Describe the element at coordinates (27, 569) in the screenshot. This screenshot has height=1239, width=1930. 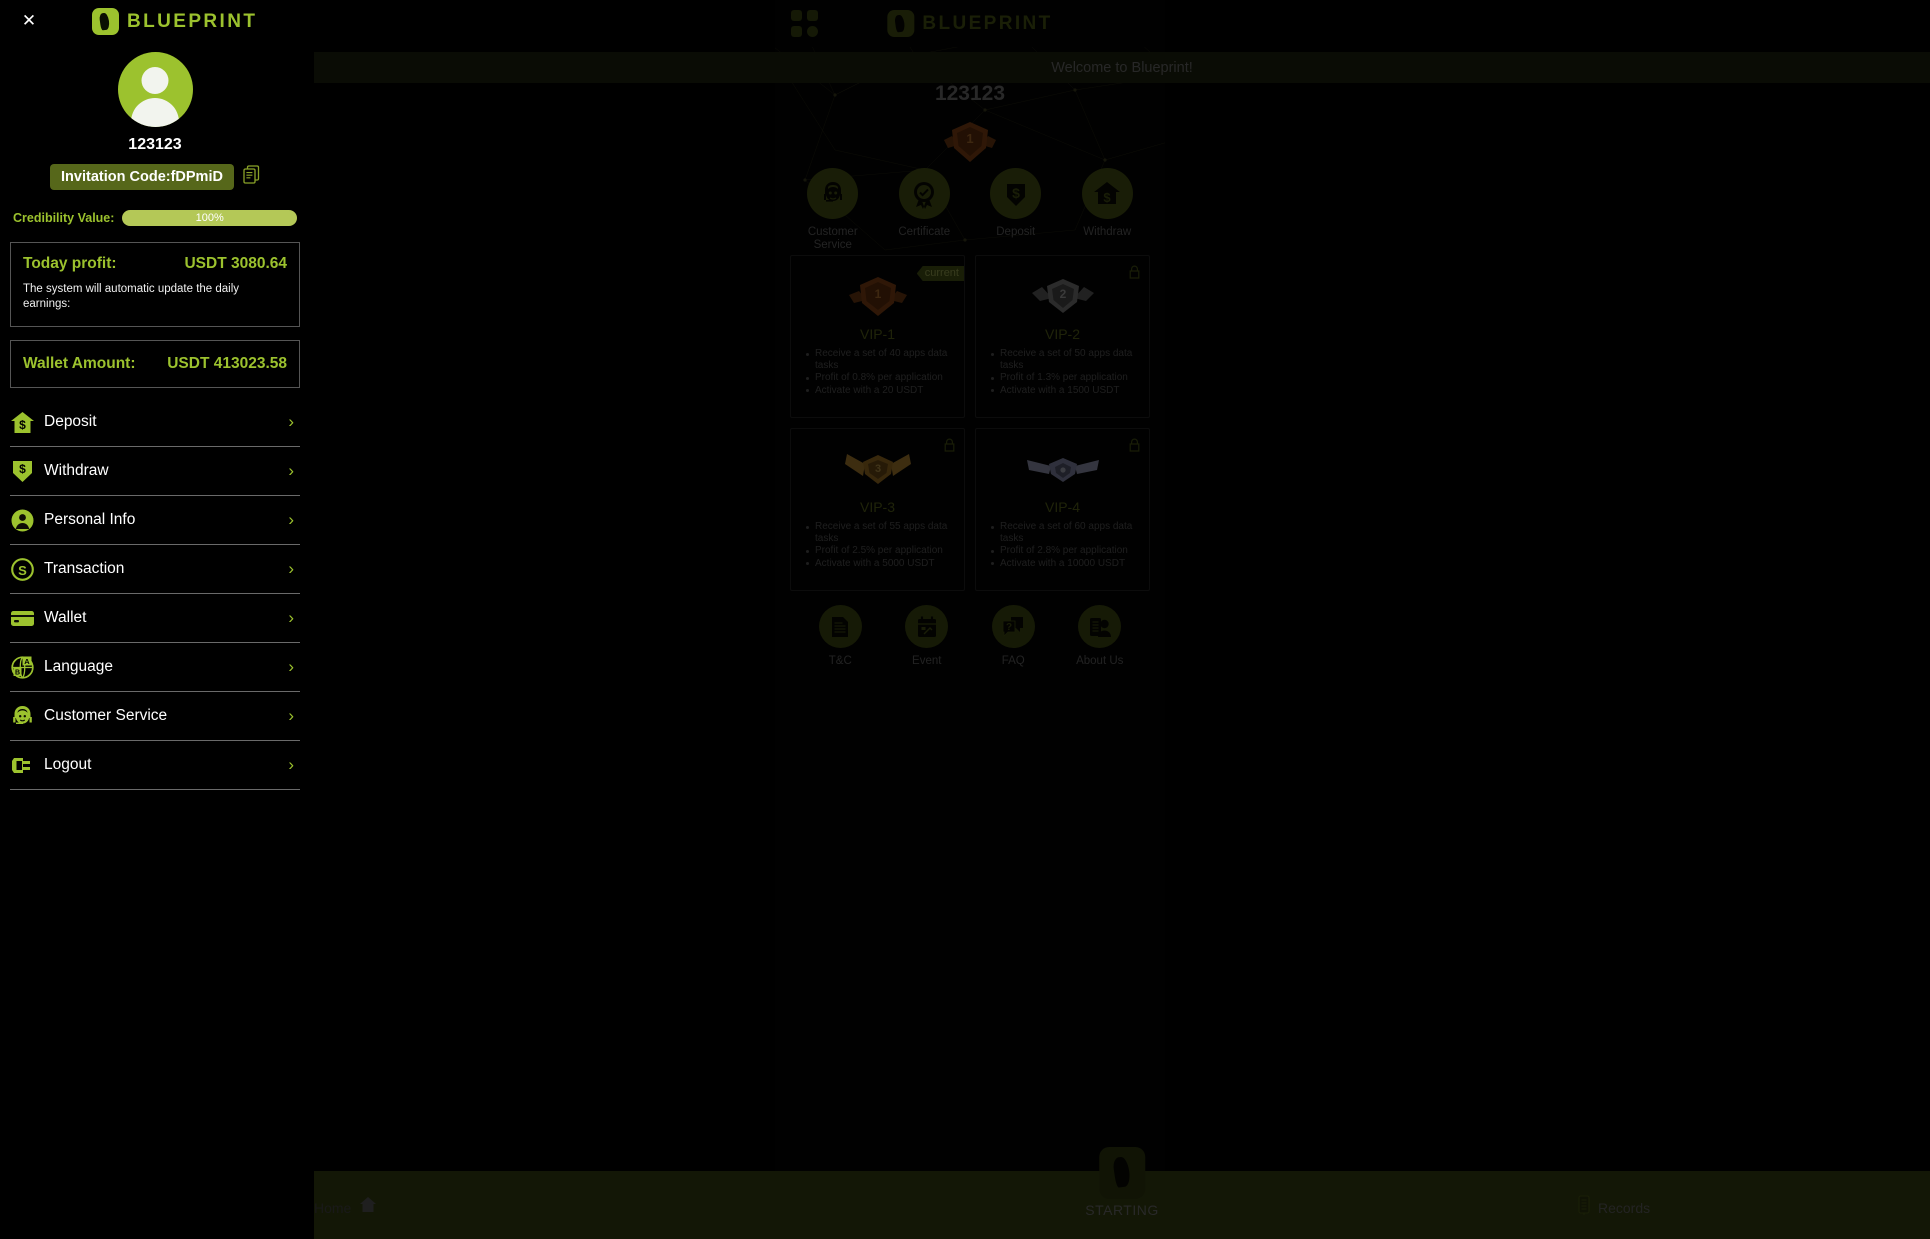
I see `transaction-coin-icon: S` at that location.